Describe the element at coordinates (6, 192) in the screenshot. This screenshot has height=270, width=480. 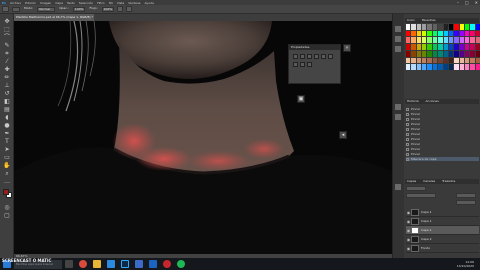
I see `foreground-color-swatch` at that location.